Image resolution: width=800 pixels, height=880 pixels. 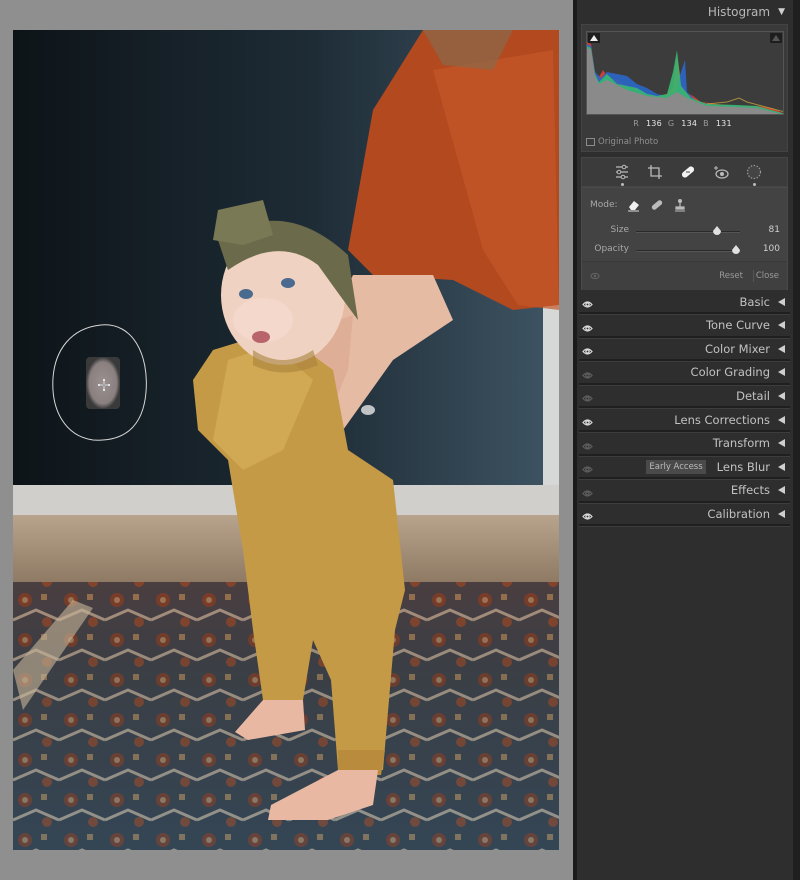 I want to click on section-basic: Basic, so click(x=684, y=302).